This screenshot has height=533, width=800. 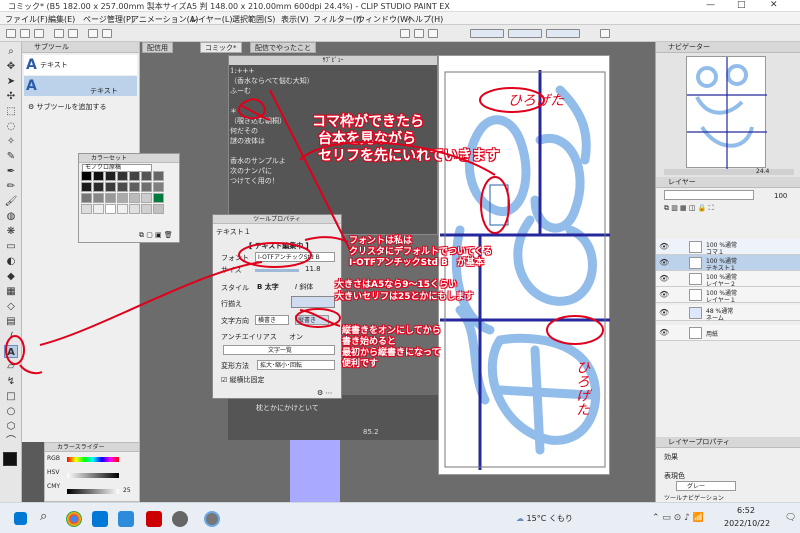 I want to click on subtool-item-text-selected: A テキスト, so click(x=80, y=86).